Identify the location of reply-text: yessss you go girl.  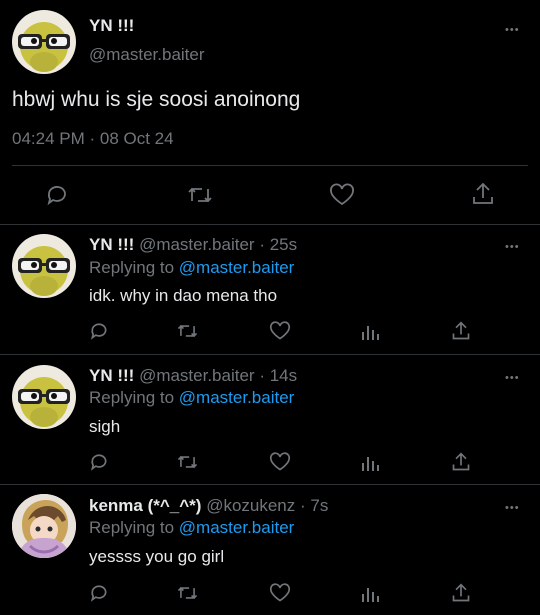
(157, 556).